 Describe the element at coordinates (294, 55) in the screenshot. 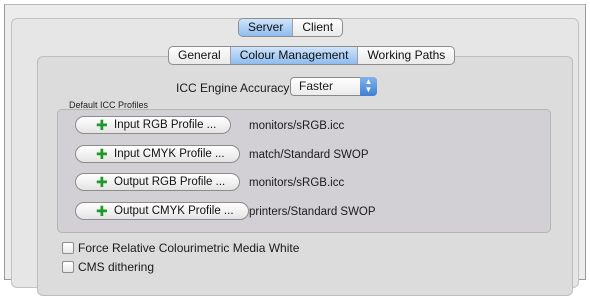

I see `tab-colour-management: Colour Management` at that location.